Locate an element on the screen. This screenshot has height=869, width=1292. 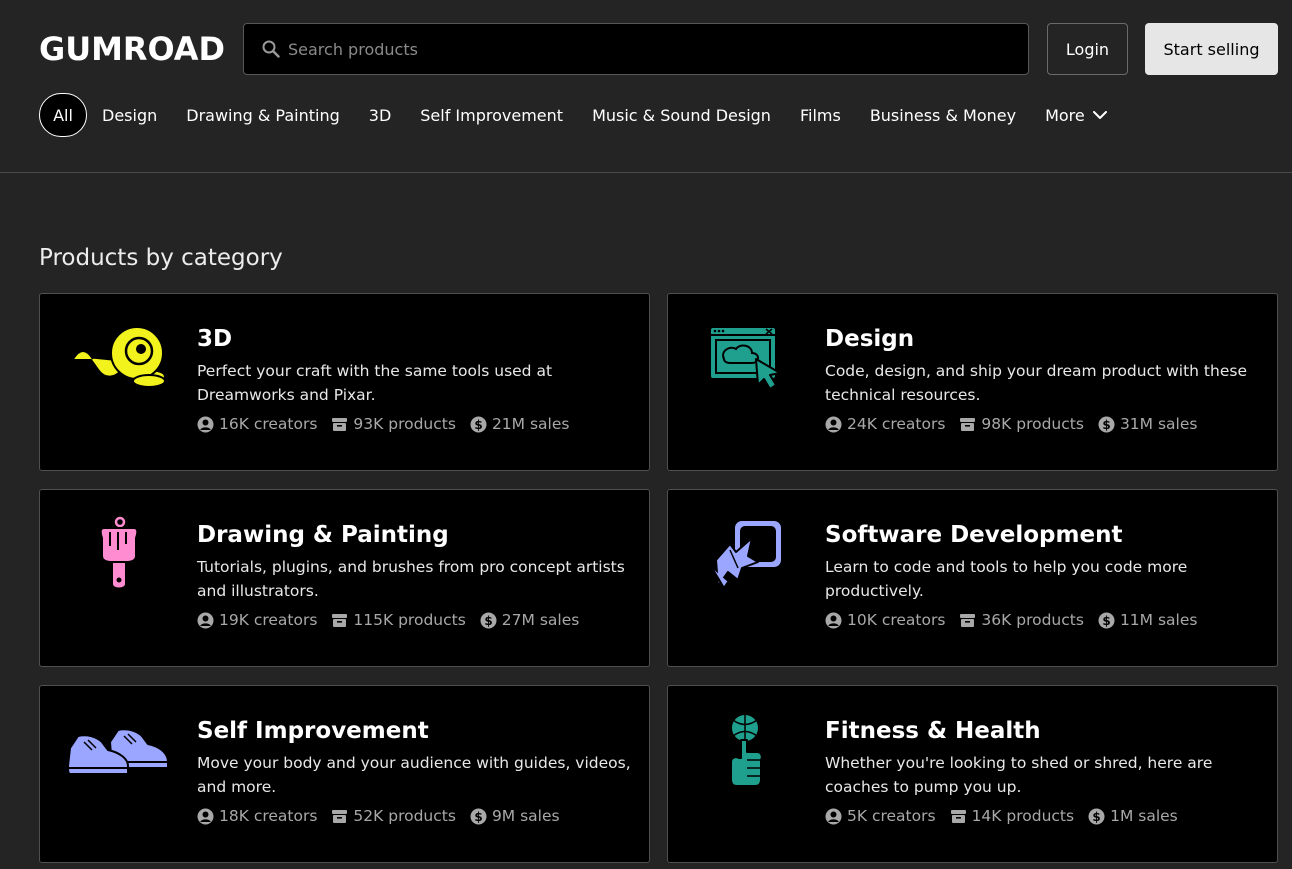
sales-count: 9M sales is located at coordinates (525, 816).